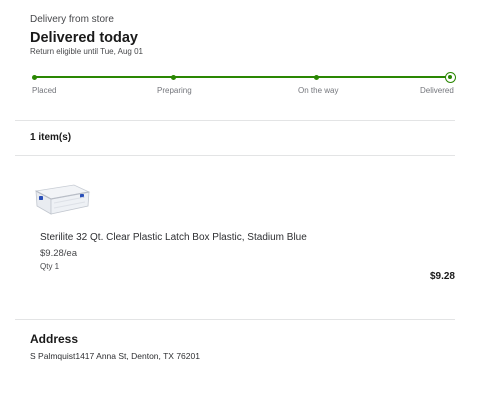  Describe the element at coordinates (44, 90) in the screenshot. I see `tracker-label-placed: Placed` at that location.